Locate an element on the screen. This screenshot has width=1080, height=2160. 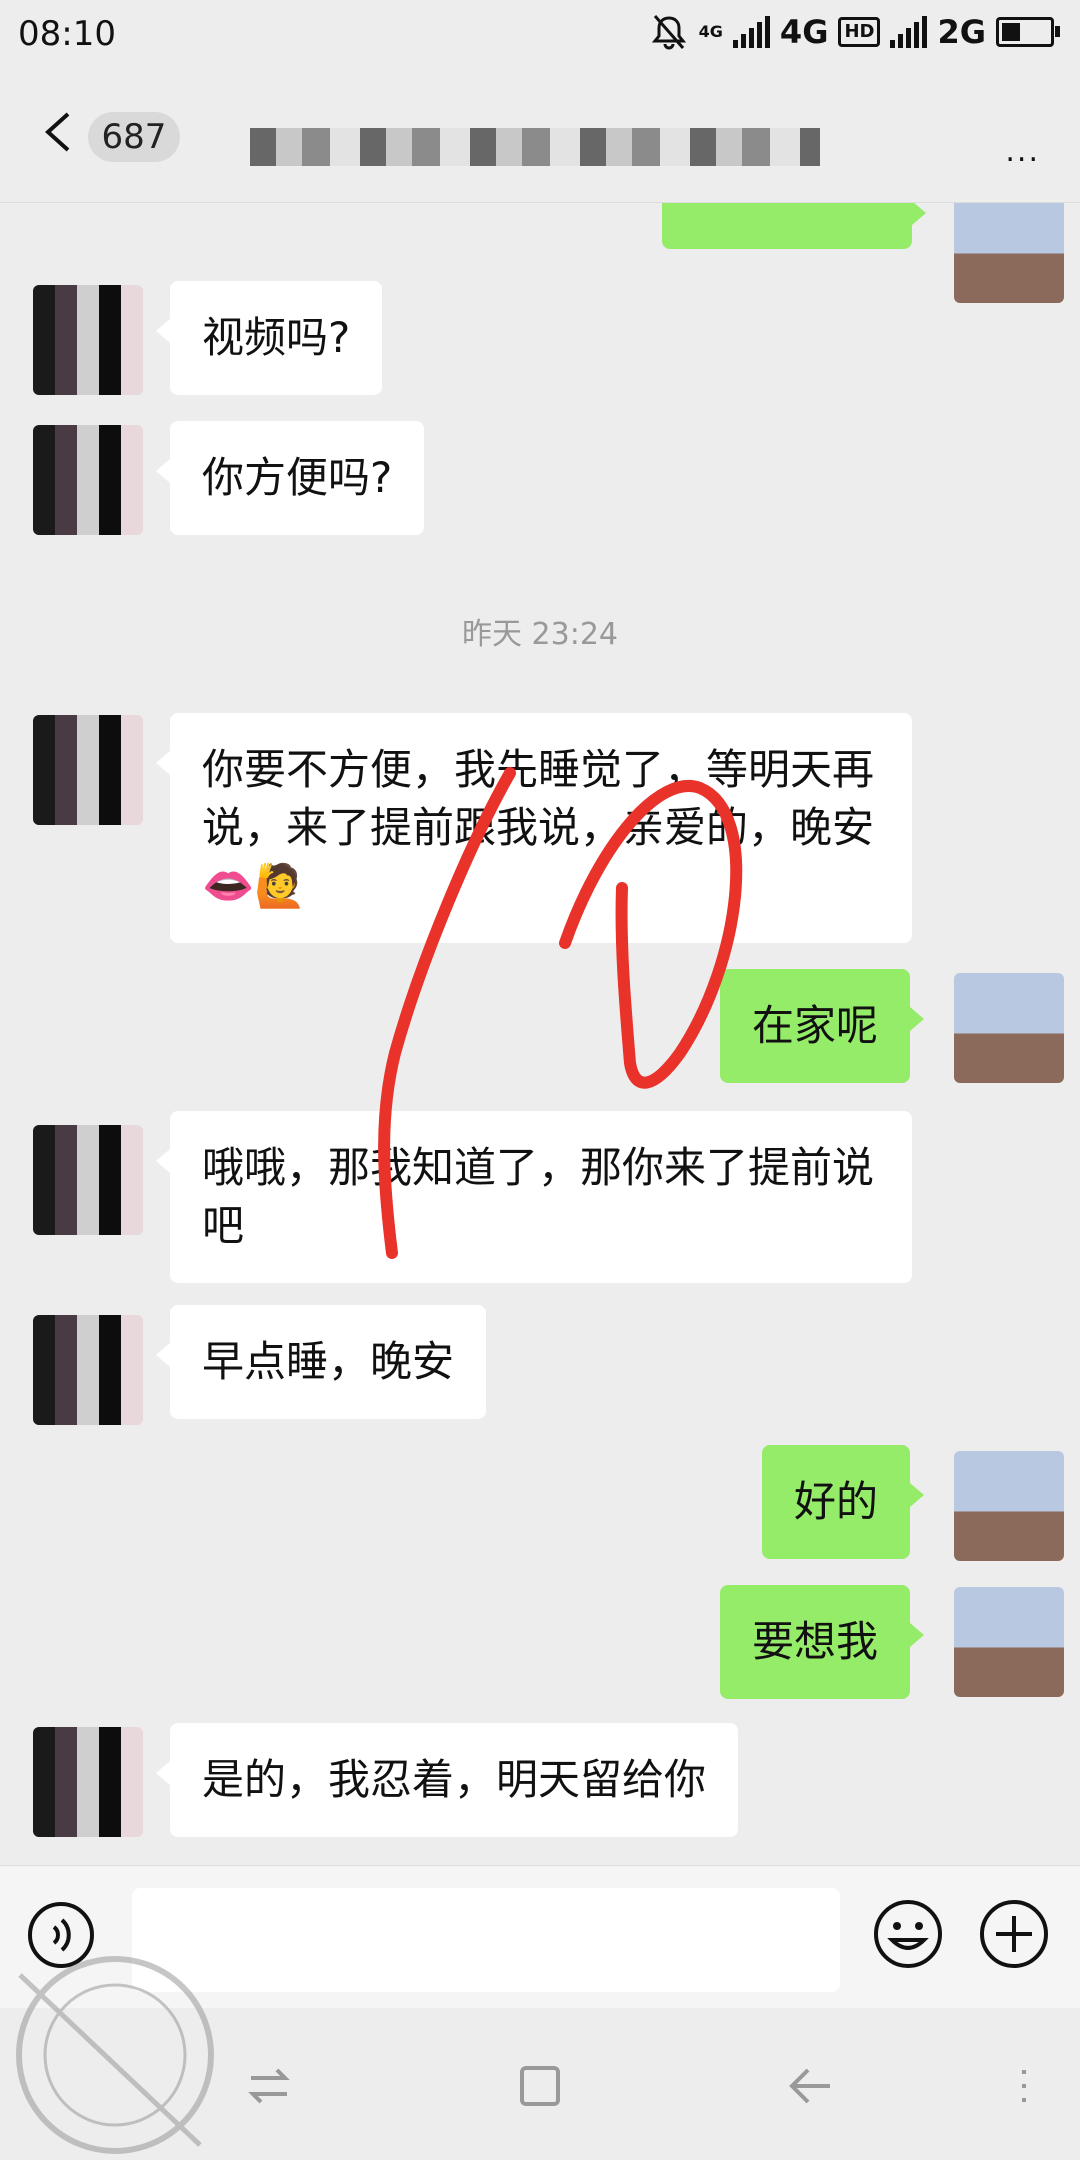
status-icons: 4G 4G HD 2G is located at coordinates (854, 32).